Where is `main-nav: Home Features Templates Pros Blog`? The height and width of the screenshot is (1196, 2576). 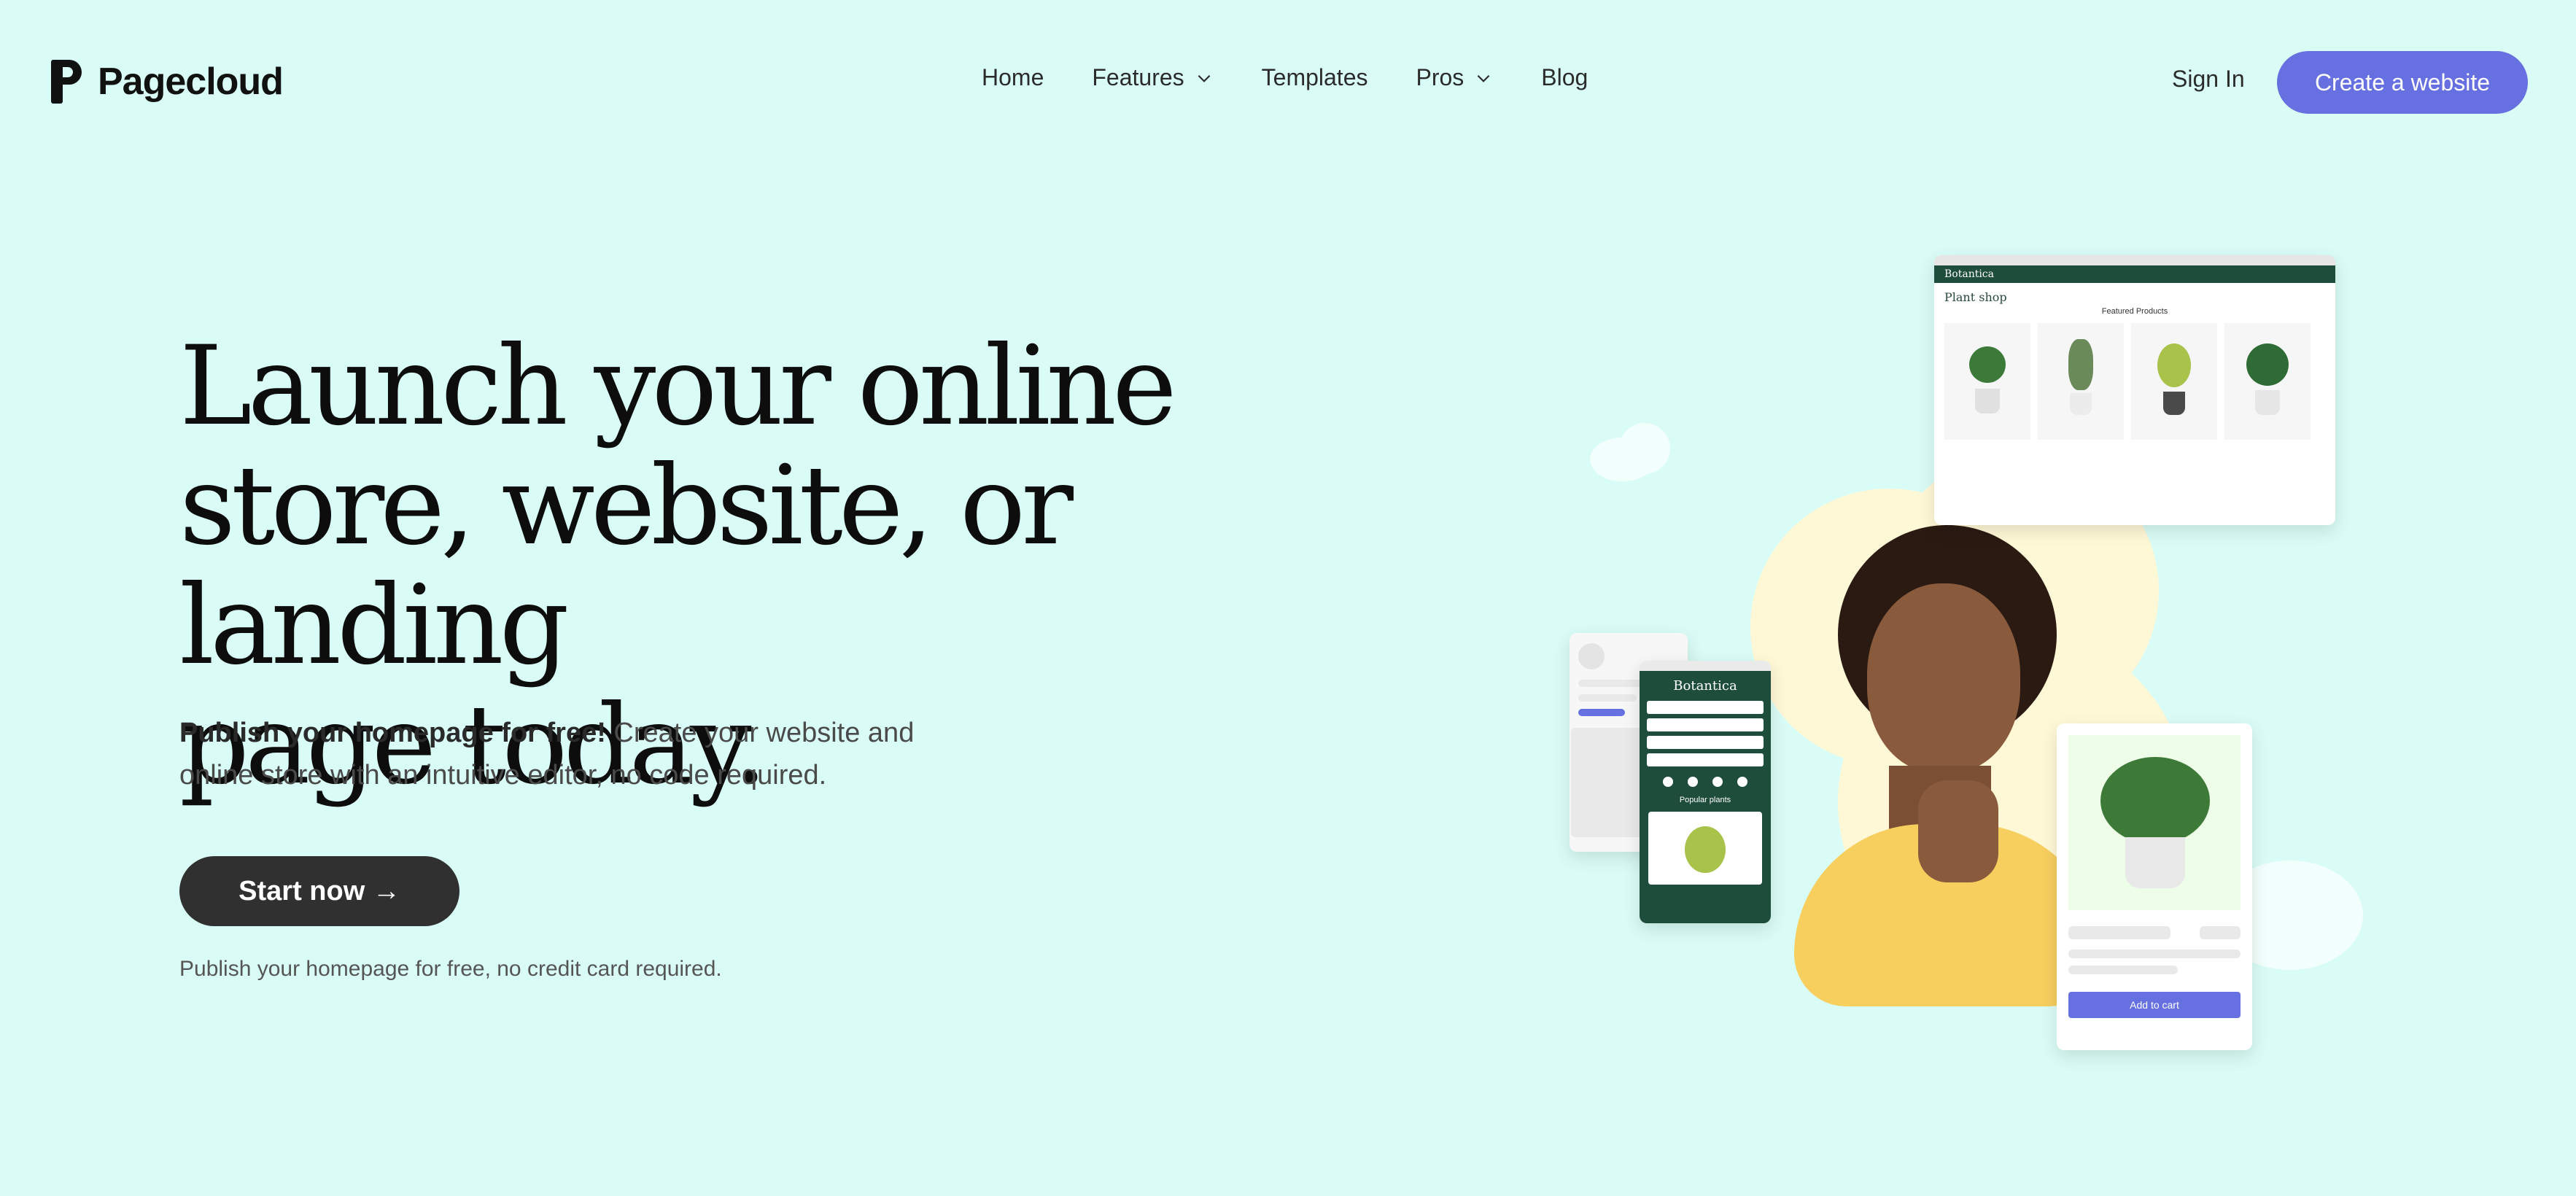
main-nav: Home Features Templates Pros Blog is located at coordinates (1285, 77).